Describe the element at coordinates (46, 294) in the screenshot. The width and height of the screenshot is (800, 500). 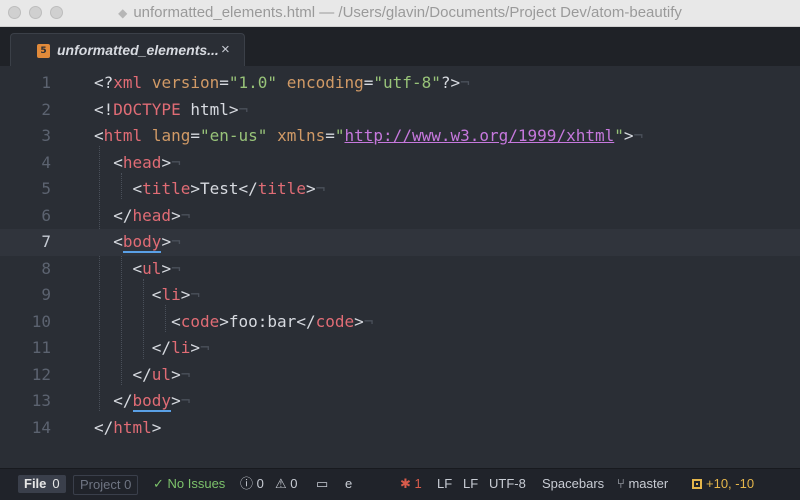
I see `line-number: 9` at that location.